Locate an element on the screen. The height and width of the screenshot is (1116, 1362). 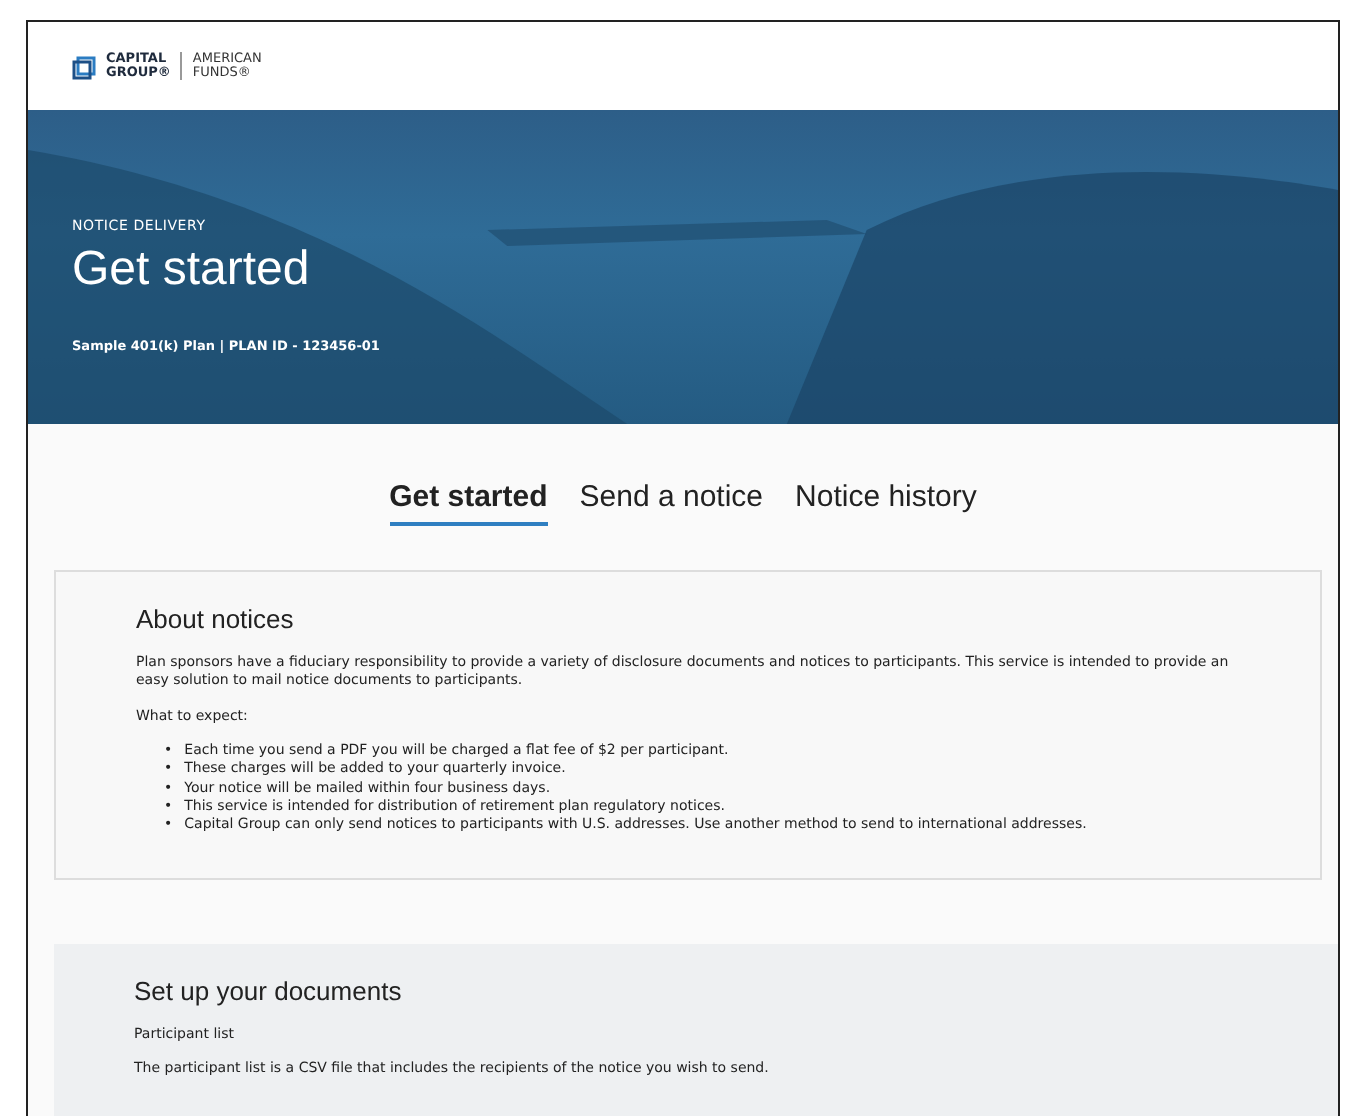
logo-icon is located at coordinates (84, 68).